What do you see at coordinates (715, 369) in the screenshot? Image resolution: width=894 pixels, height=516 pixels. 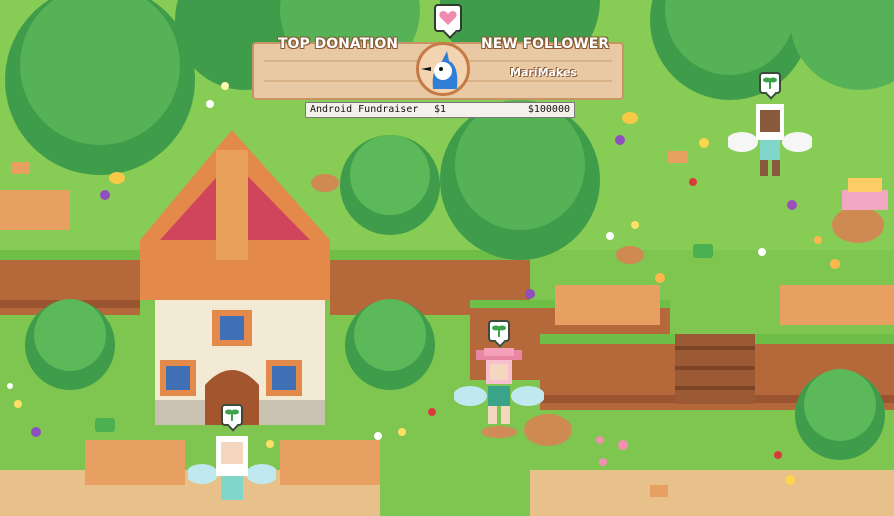 I see `stone-stairs` at bounding box center [715, 369].